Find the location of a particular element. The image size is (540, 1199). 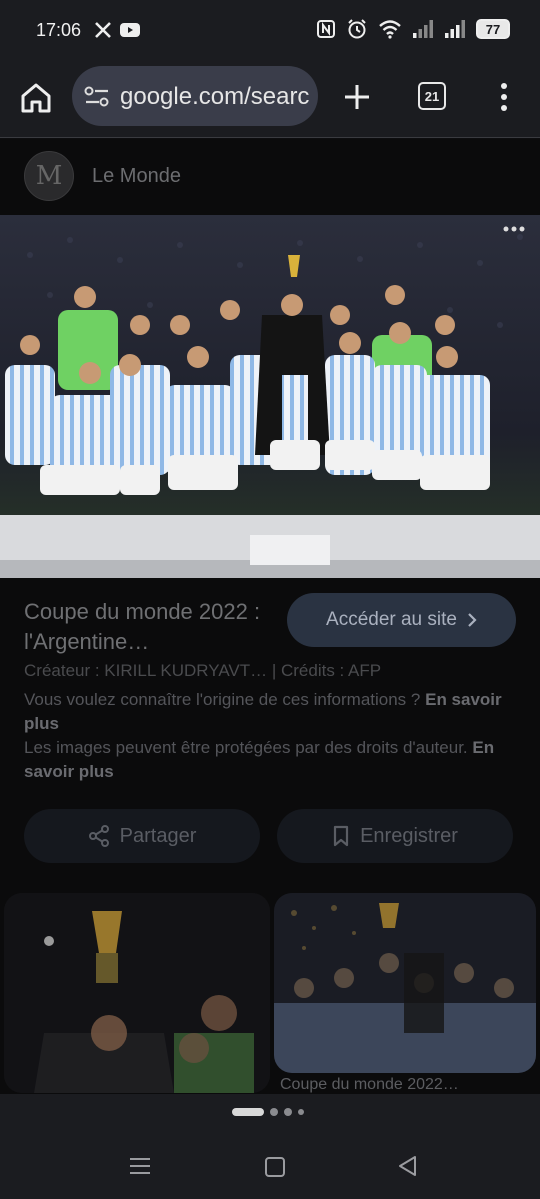

tab-switcher-button: 21 is located at coordinates (432, 96).